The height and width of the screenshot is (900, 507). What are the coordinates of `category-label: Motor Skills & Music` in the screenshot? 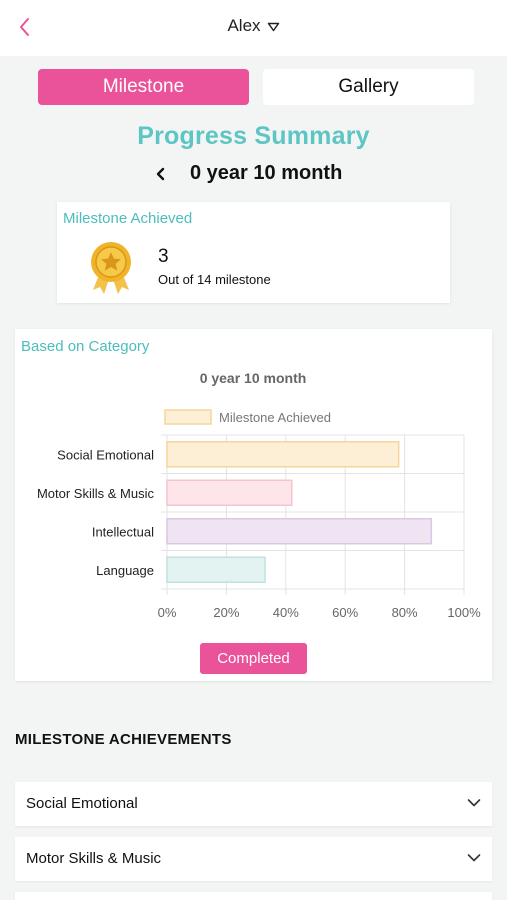 It's located at (96, 493).